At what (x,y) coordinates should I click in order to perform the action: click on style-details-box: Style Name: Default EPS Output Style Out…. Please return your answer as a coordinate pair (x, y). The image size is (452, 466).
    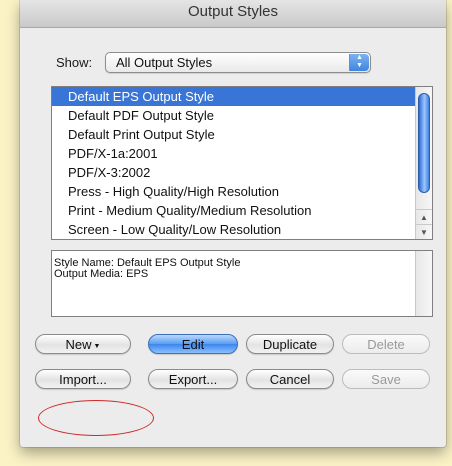
    Looking at the image, I should click on (242, 283).